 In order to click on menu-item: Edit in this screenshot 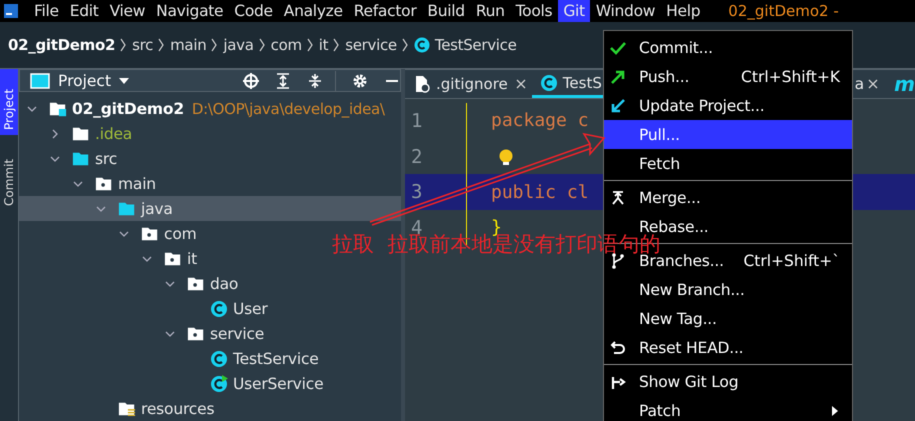, I will do `click(84, 11)`.